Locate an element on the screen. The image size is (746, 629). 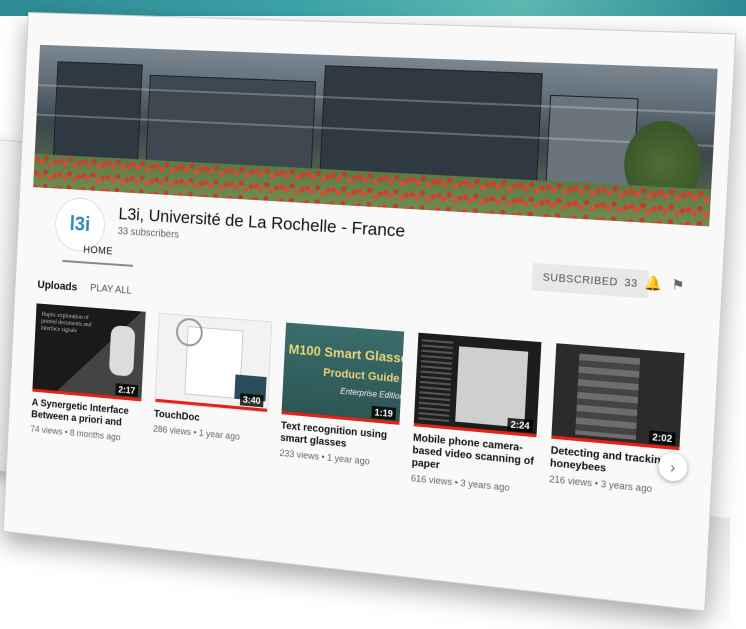
video-duration: 3:40 is located at coordinates (251, 400).